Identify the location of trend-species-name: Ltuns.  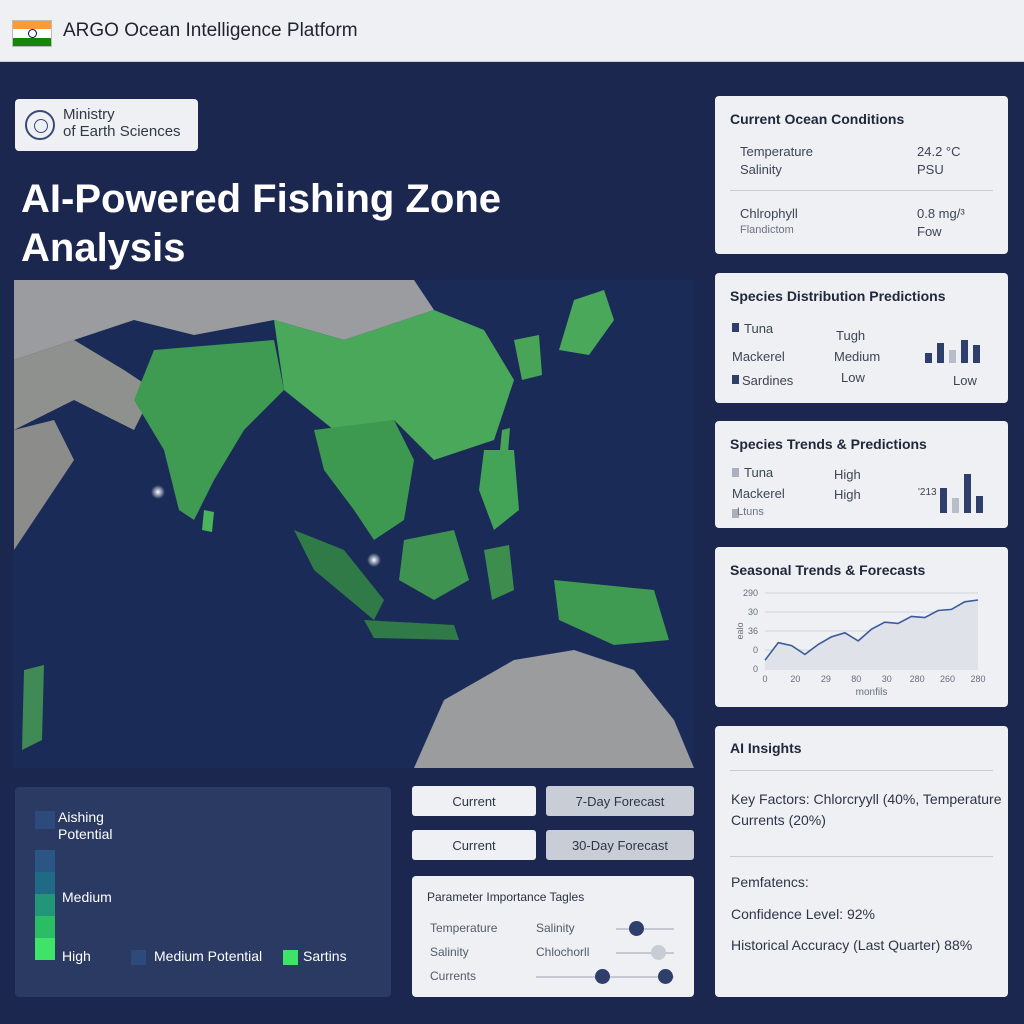
(750, 512).